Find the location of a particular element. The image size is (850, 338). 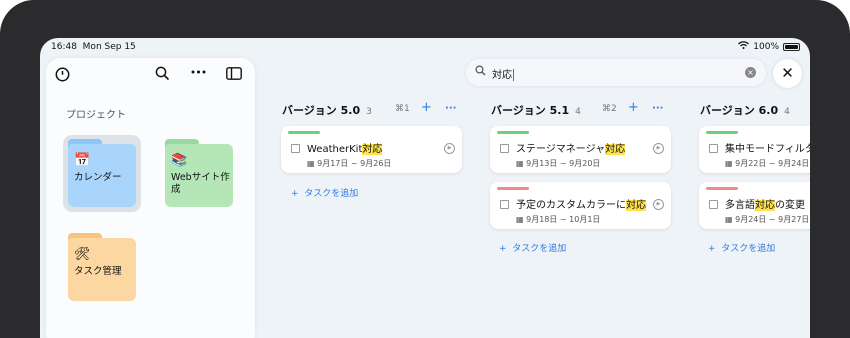

task-title: WeatherKit対応 is located at coordinates (345, 149).